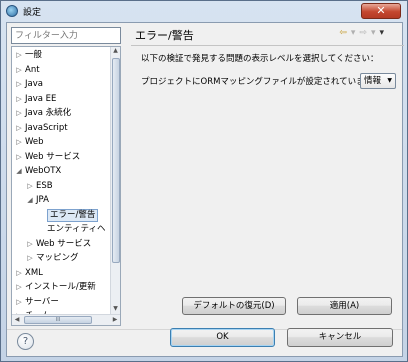 This screenshot has height=362, width=408. Describe the element at coordinates (340, 337) in the screenshot. I see `cancel-button: キャンセル` at that location.